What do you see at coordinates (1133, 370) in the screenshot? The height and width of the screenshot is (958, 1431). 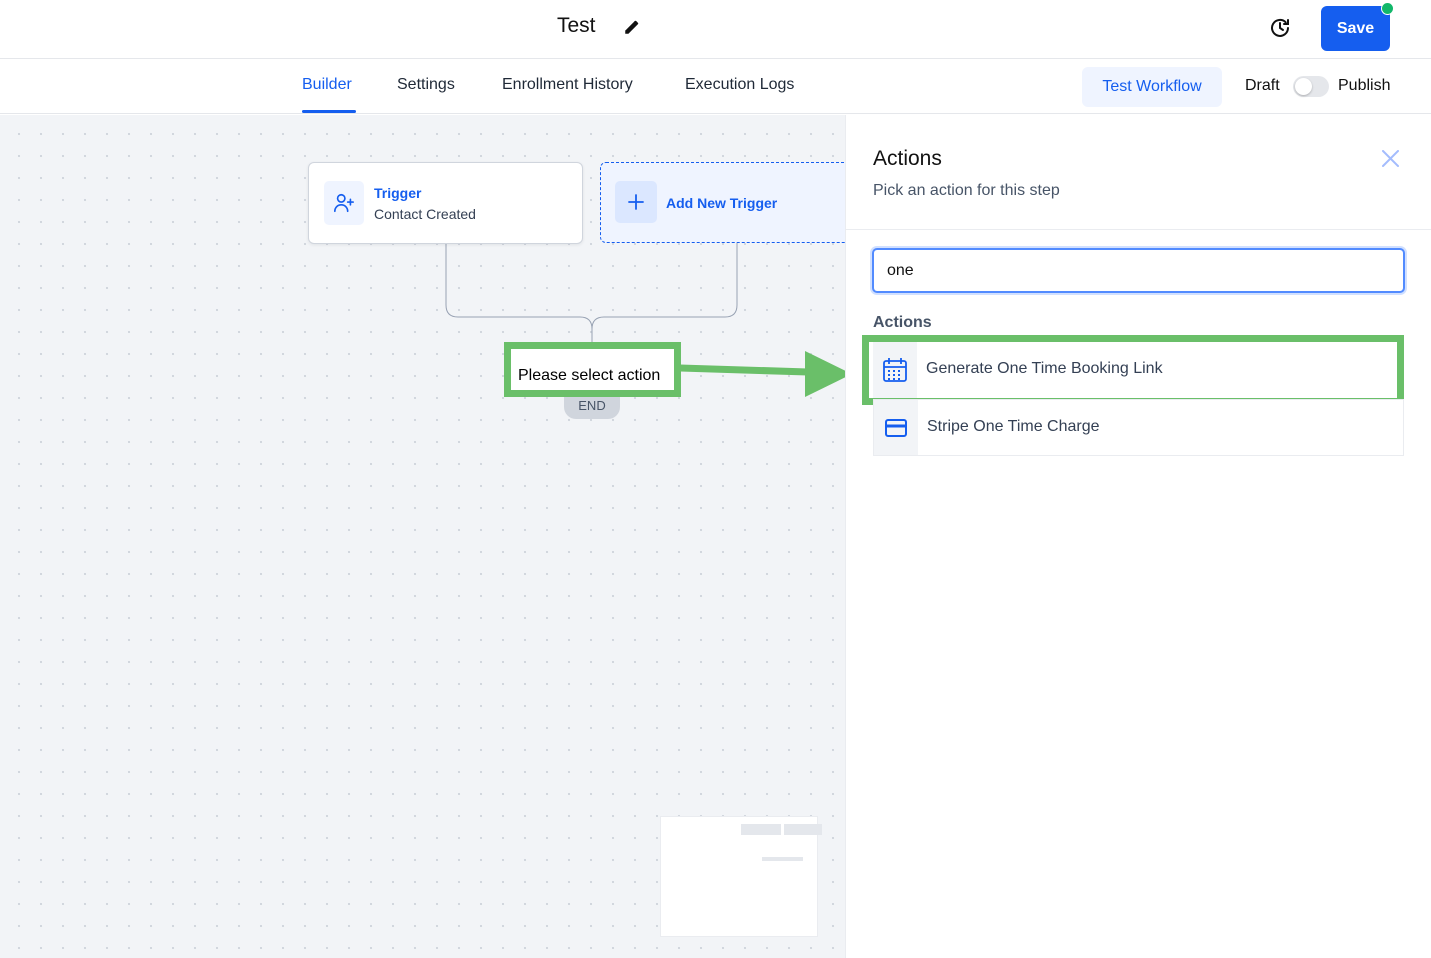 I see `action-item-highlight` at bounding box center [1133, 370].